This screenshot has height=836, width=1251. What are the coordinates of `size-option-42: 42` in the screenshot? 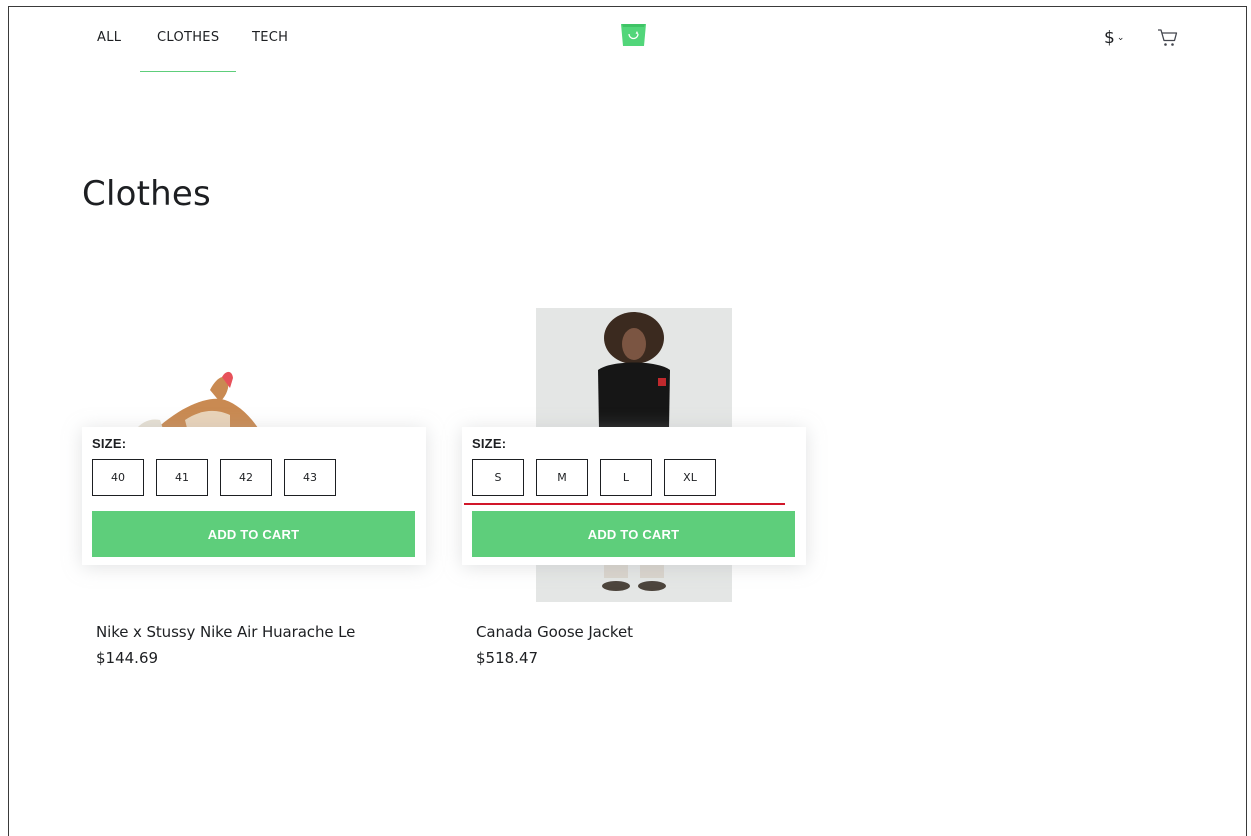 It's located at (246, 477).